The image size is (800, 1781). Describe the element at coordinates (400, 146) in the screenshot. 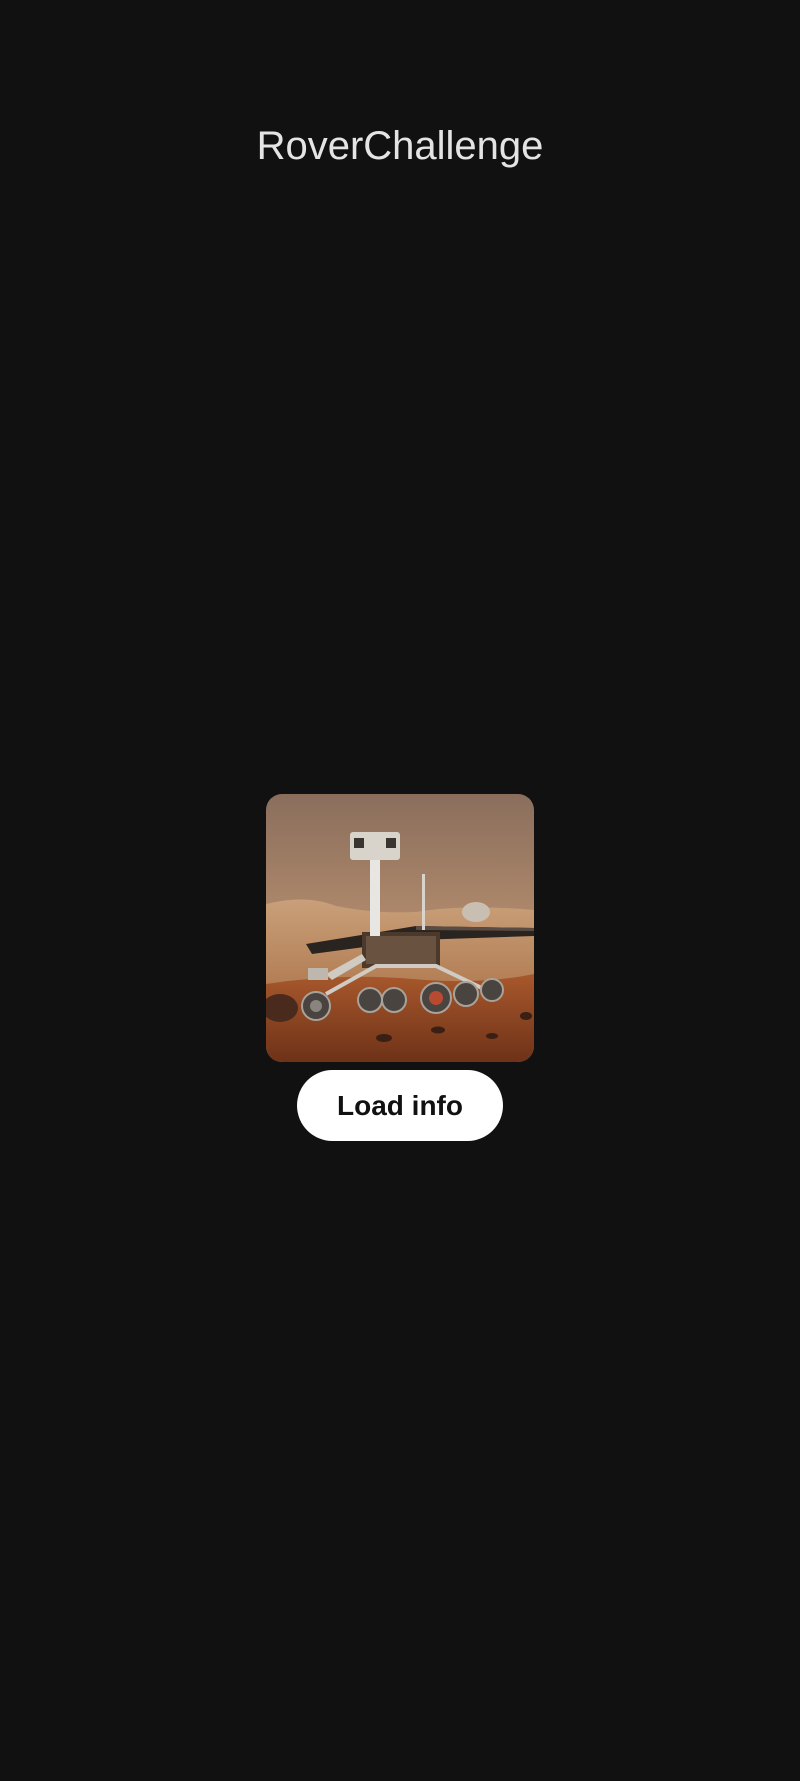

I see `app-title: RoverChallenge` at that location.